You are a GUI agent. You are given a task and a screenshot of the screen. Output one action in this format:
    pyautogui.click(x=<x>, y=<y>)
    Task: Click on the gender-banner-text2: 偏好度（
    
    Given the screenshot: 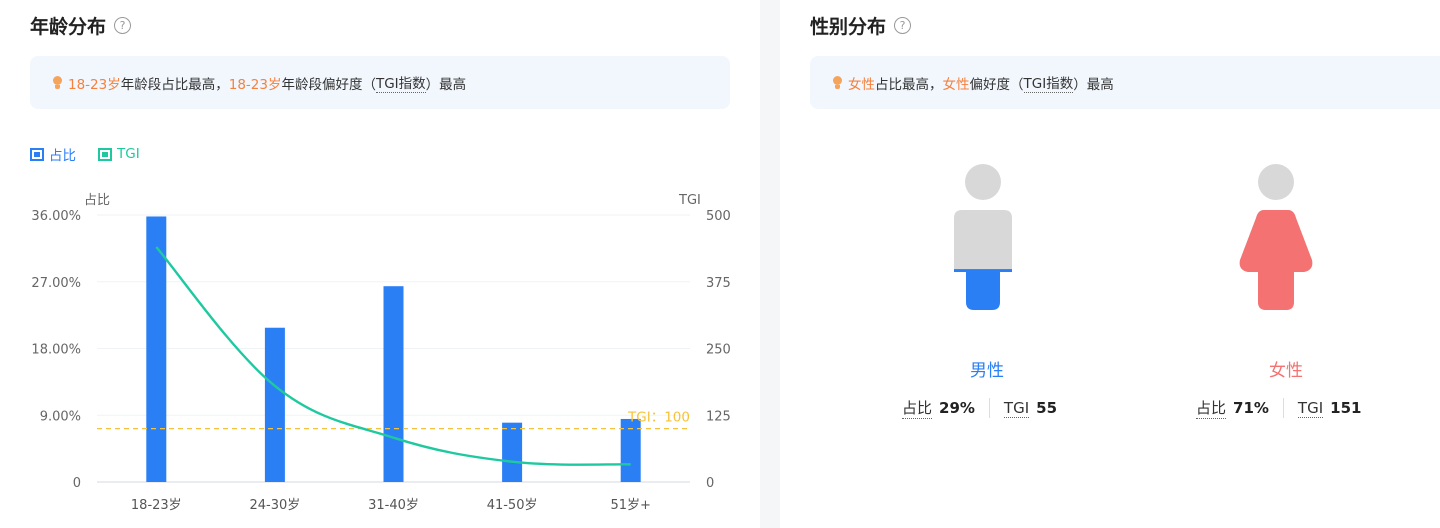 What is the action you would take?
    pyautogui.click(x=996, y=84)
    